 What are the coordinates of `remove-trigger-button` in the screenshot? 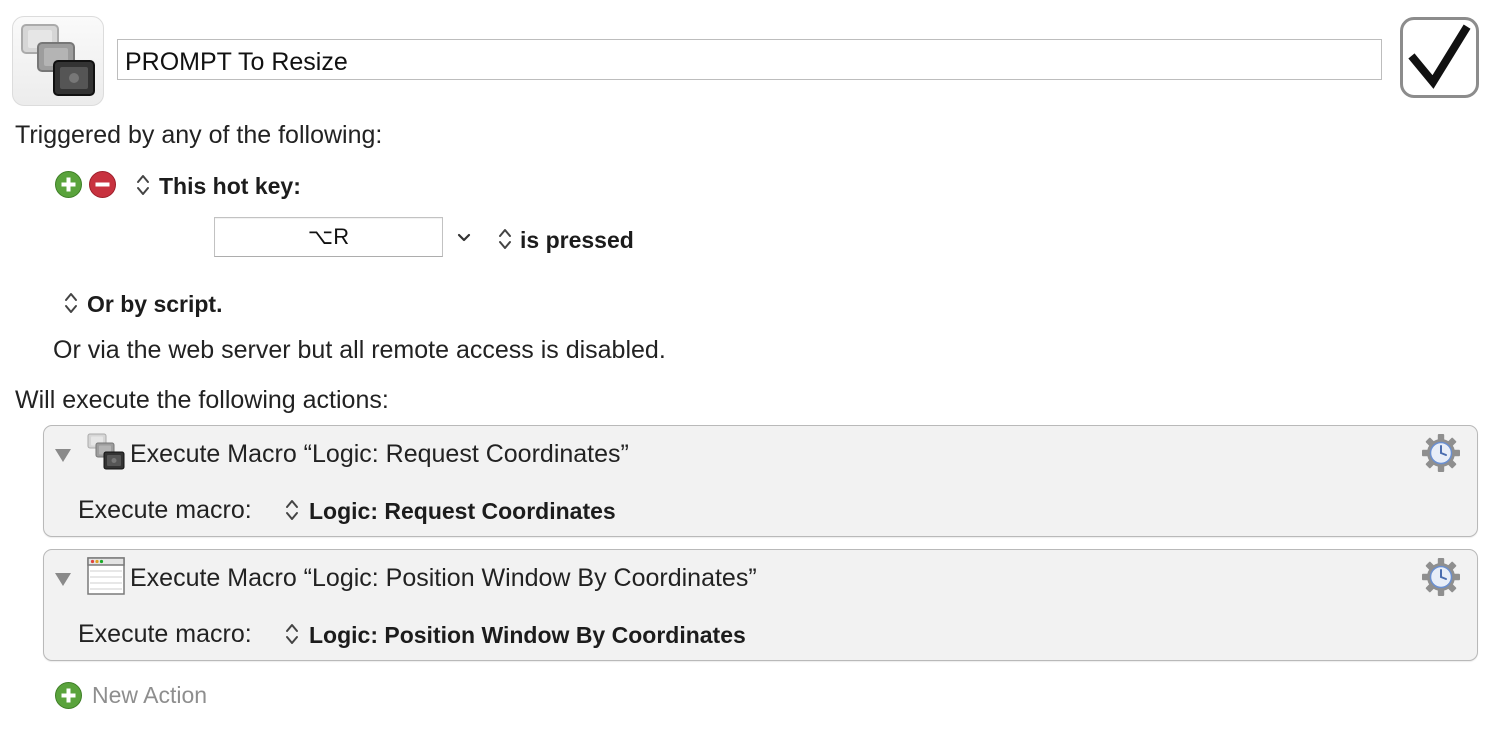 It's located at (102, 184).